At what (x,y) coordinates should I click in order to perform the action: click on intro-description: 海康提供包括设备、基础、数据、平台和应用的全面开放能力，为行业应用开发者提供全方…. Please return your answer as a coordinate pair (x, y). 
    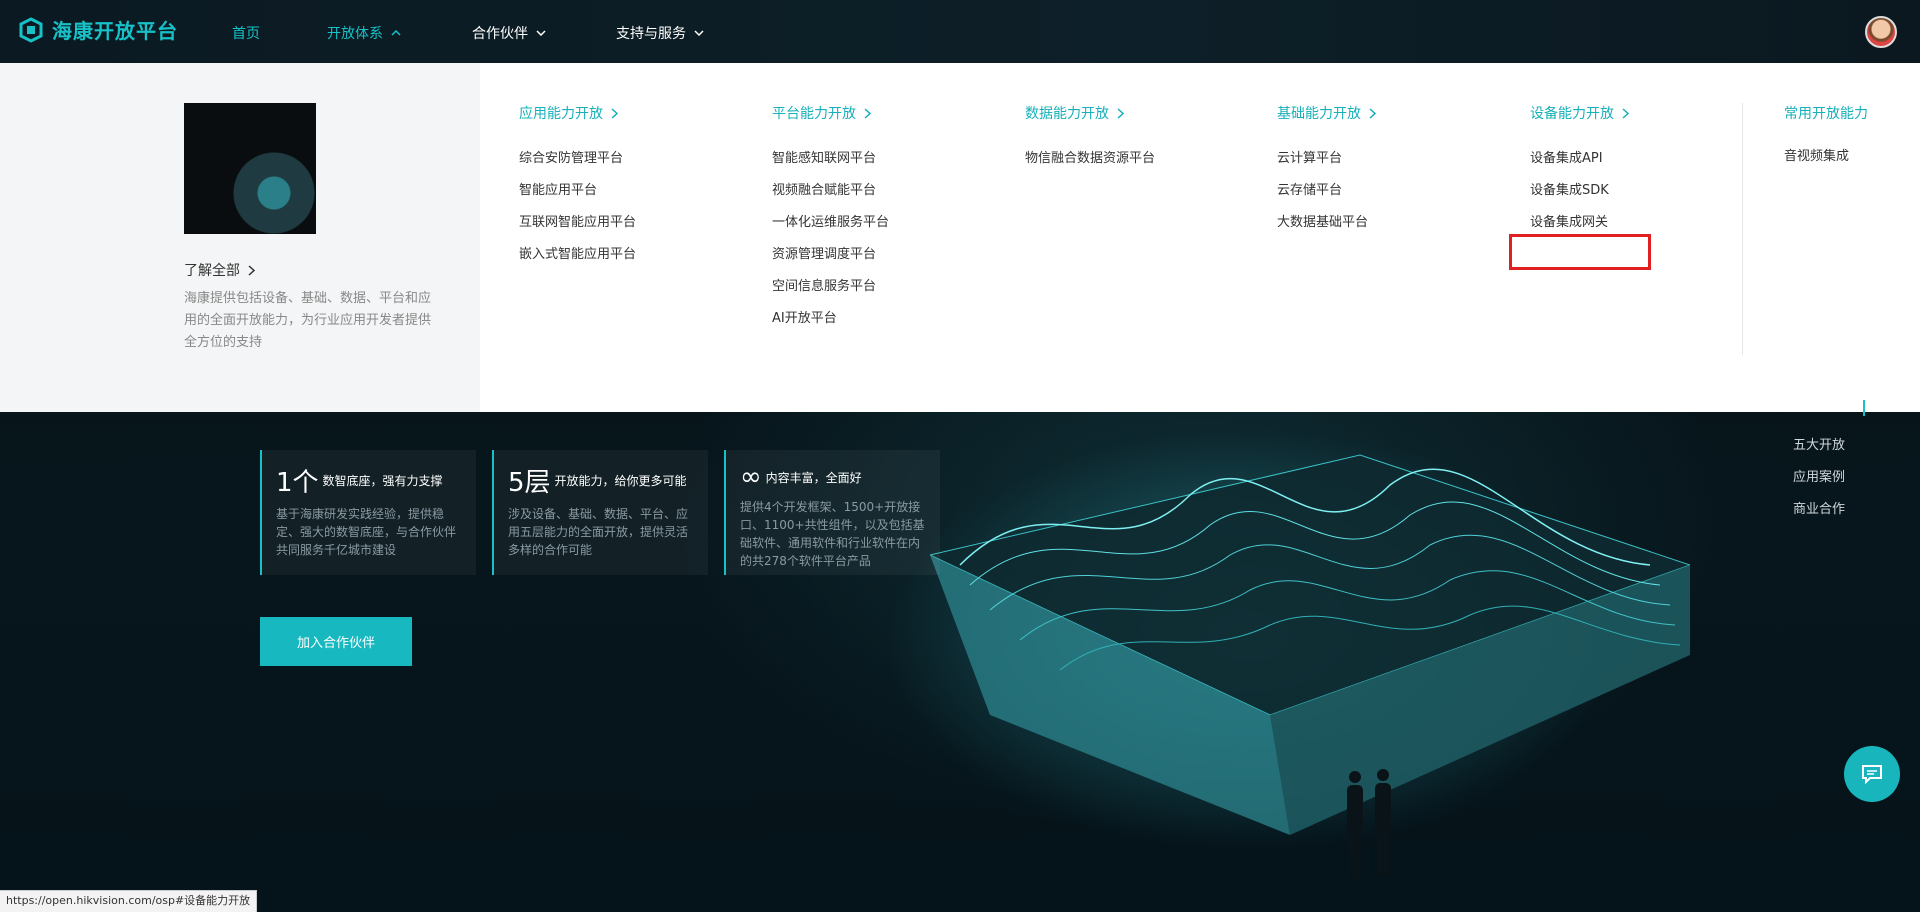
    Looking at the image, I should click on (308, 320).